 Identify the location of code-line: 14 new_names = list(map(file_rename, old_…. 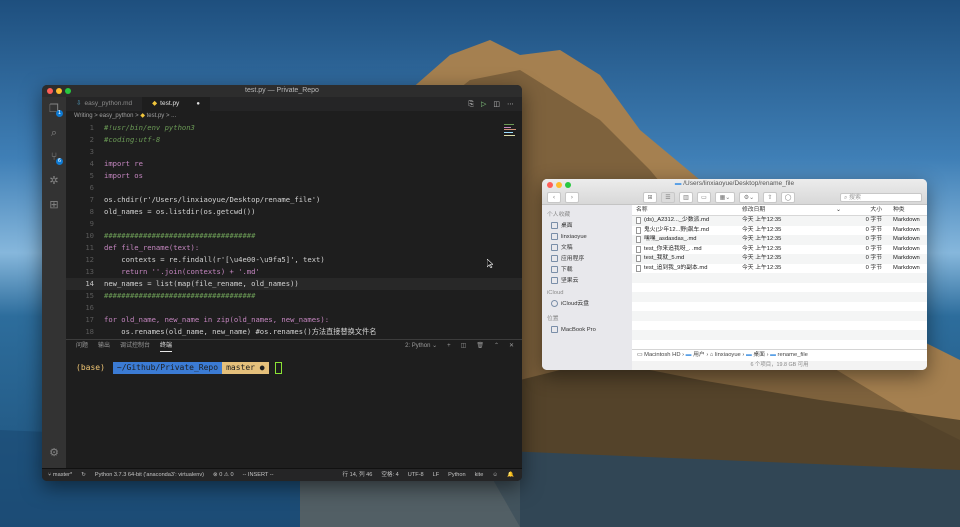
(294, 284).